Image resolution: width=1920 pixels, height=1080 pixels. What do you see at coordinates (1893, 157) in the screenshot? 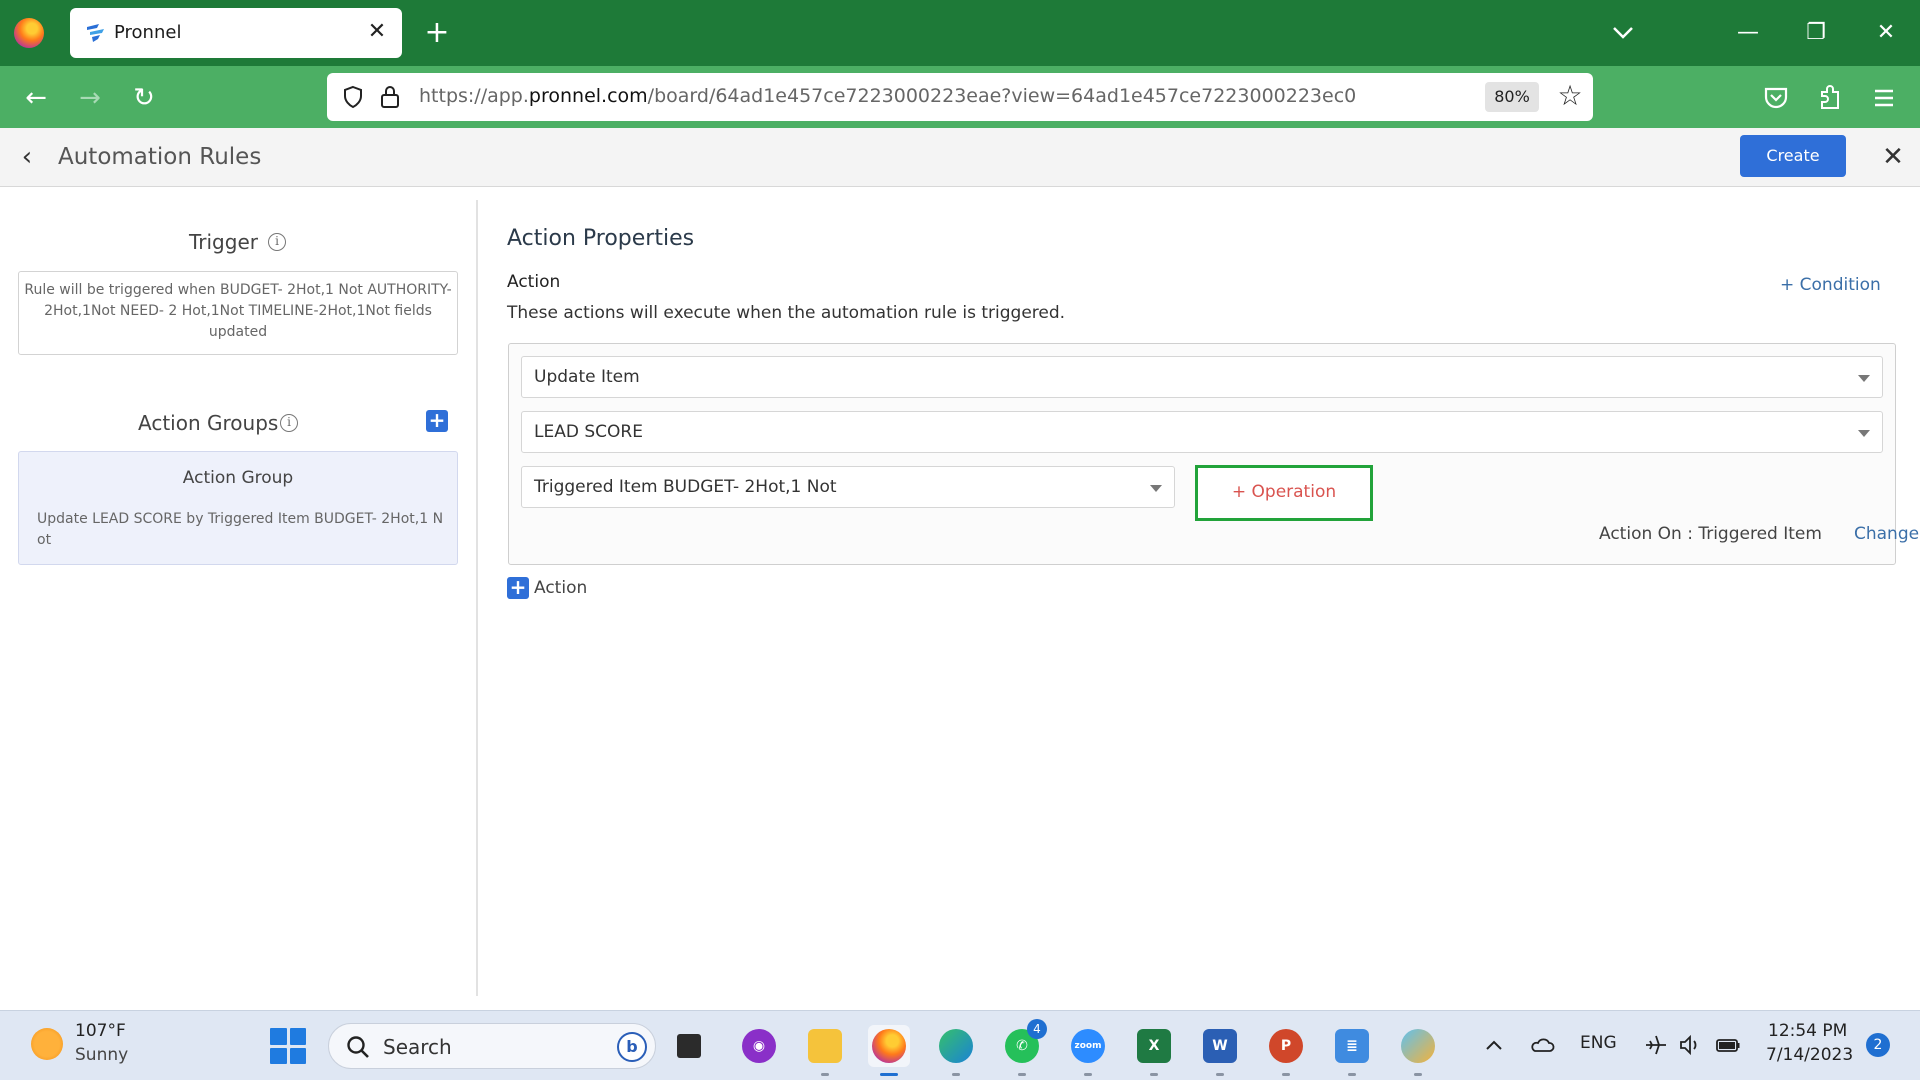
I see `close-icon: ✕` at bounding box center [1893, 157].